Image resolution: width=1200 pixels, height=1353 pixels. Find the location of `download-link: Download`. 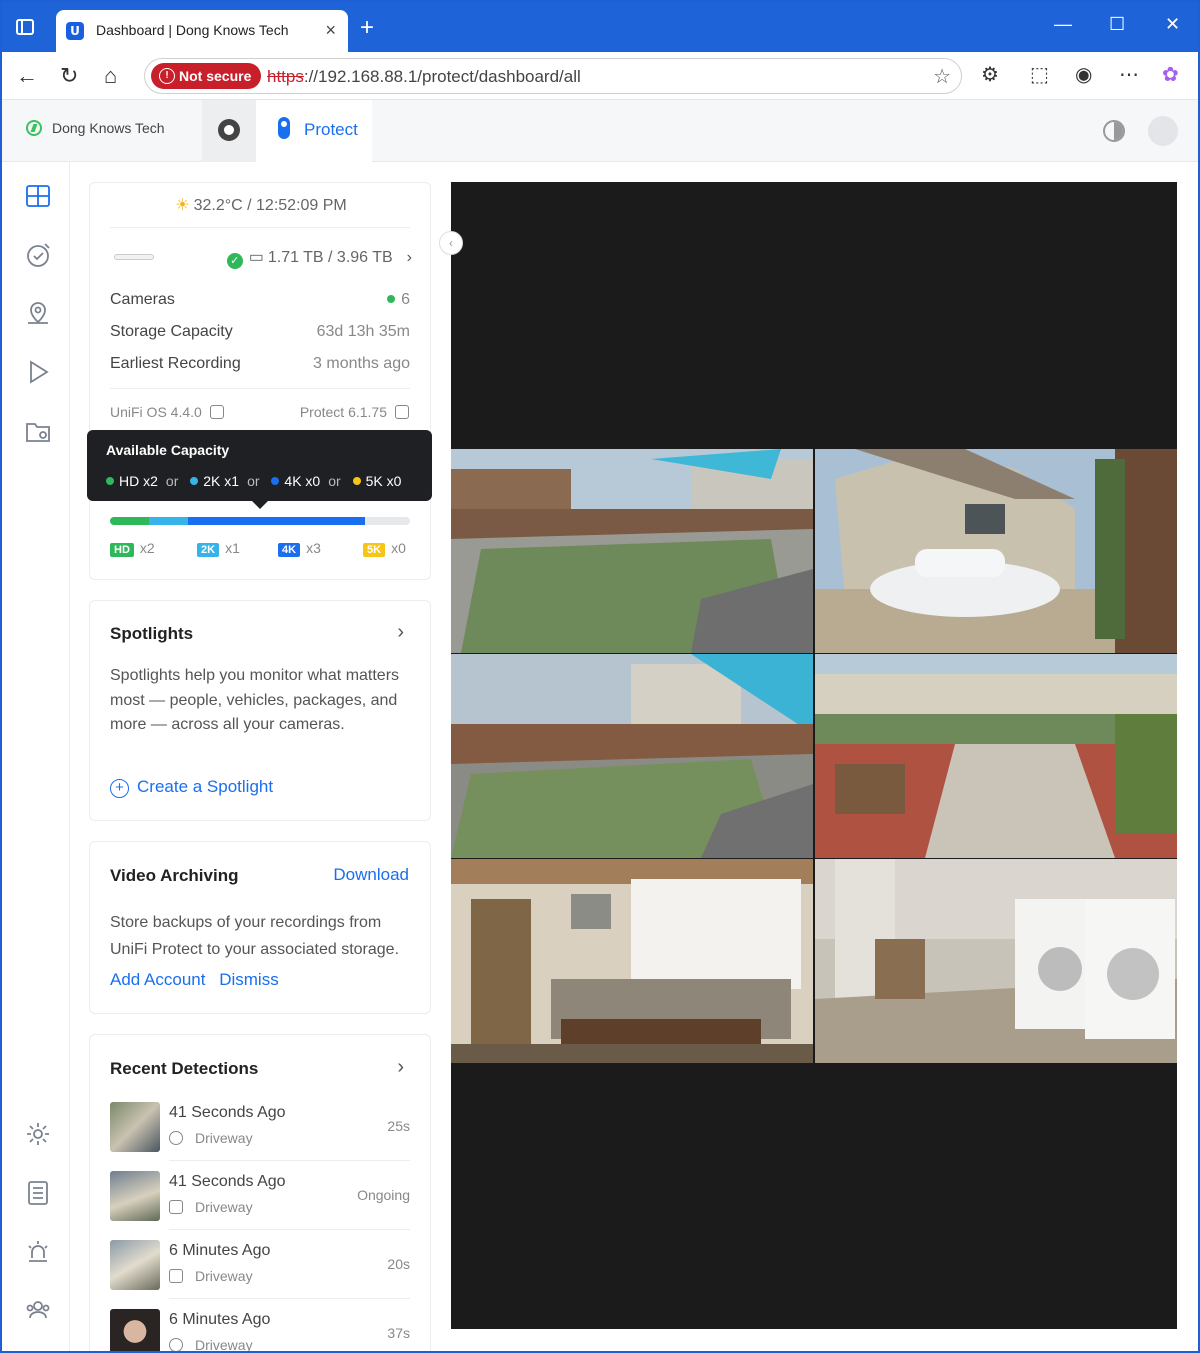

download-link: Download is located at coordinates (371, 875).